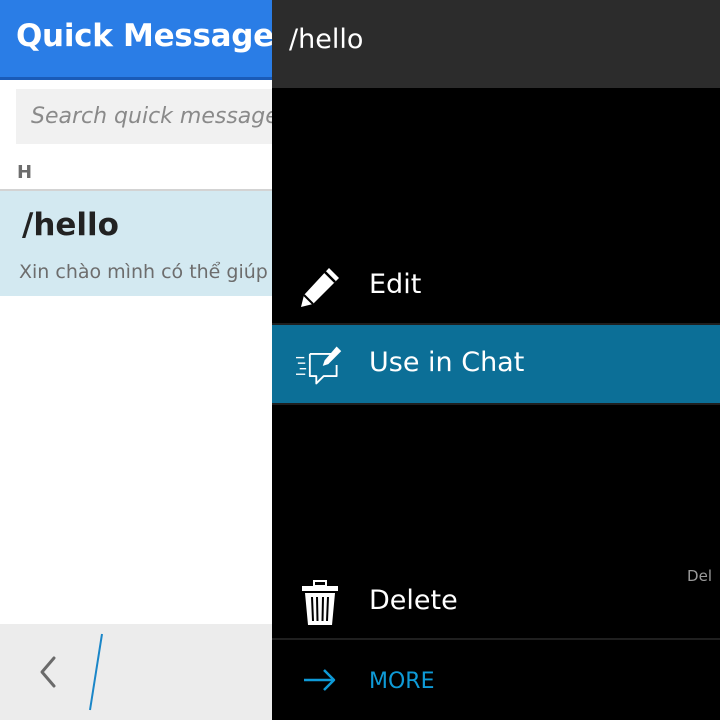 This screenshot has width=720, height=720. I want to click on app-title: Quick Message, so click(145, 36).